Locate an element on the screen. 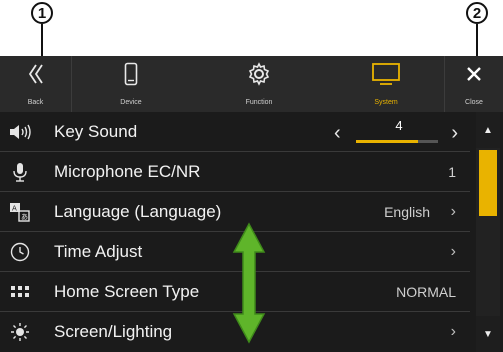 The image size is (503, 352). callout-2: 2 is located at coordinates (477, 13).